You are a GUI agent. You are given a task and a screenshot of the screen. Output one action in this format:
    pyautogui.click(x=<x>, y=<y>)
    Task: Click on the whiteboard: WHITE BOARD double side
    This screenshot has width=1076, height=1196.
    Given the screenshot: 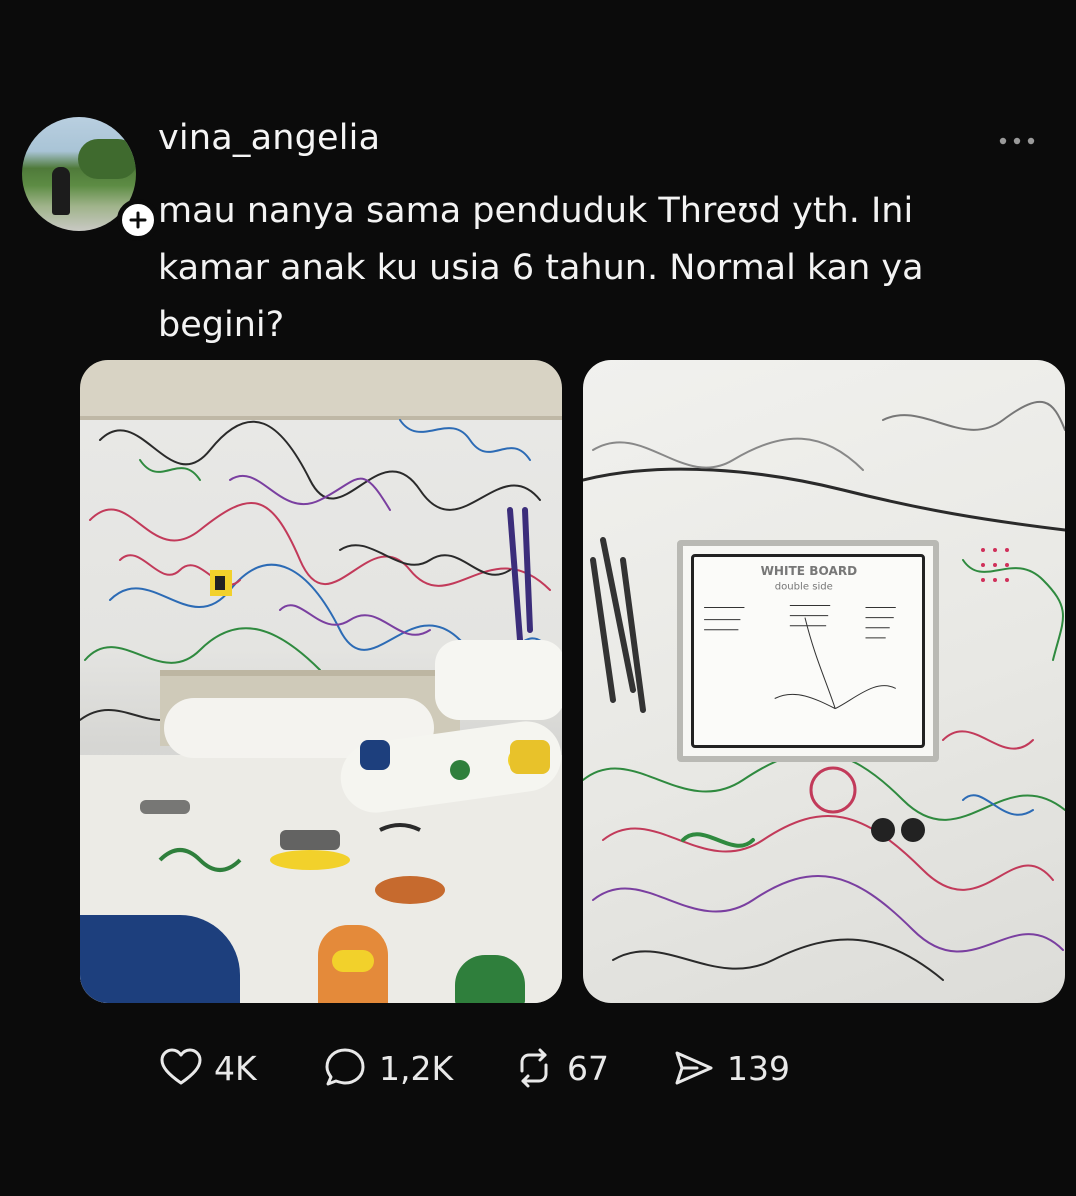 What is the action you would take?
    pyautogui.click(x=808, y=651)
    